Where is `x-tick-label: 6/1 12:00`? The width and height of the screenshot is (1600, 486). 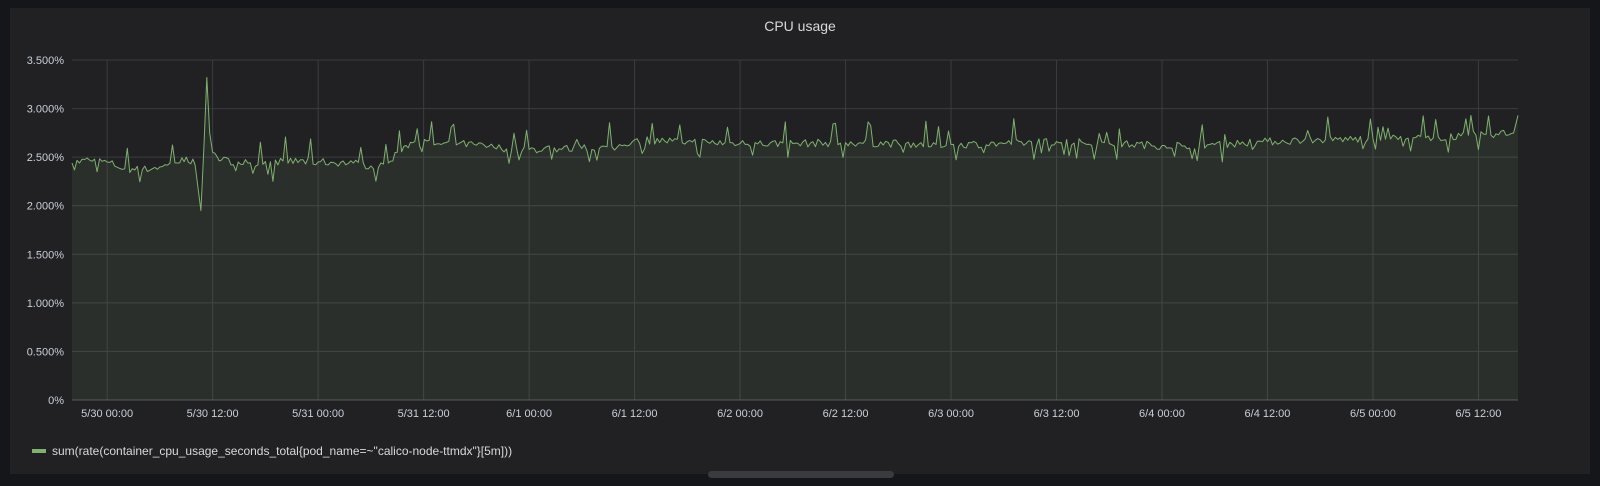
x-tick-label: 6/1 12:00 is located at coordinates (635, 414).